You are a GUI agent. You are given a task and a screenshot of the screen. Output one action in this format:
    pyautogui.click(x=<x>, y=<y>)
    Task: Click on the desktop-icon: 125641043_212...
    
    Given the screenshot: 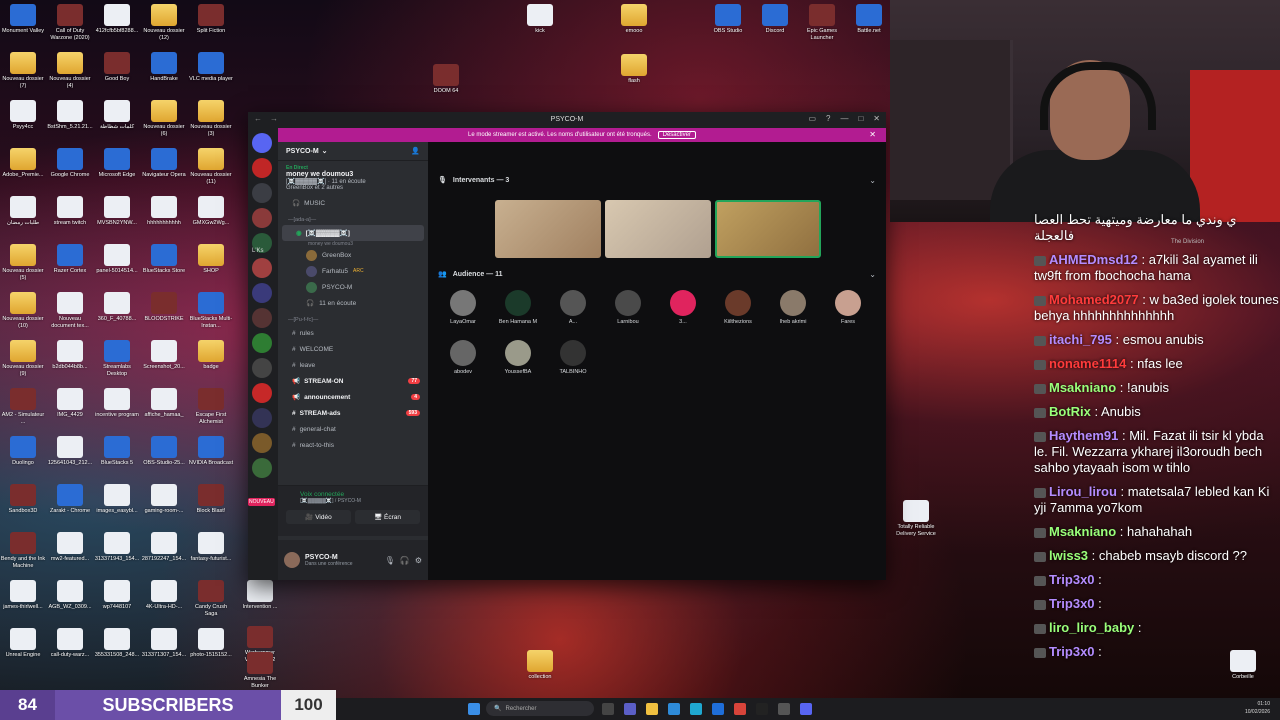 What is the action you would take?
    pyautogui.click(x=70, y=458)
    